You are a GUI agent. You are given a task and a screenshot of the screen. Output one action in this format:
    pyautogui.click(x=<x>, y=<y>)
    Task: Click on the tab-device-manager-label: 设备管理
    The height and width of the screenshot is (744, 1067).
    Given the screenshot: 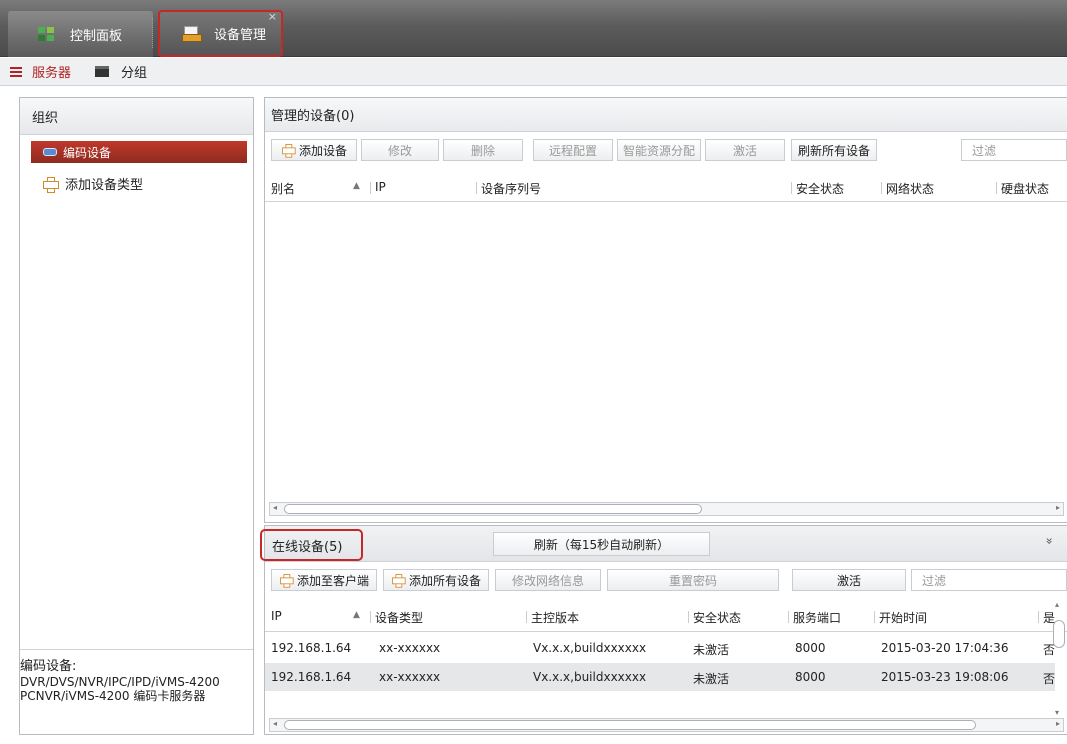 What is the action you would take?
    pyautogui.click(x=240, y=35)
    